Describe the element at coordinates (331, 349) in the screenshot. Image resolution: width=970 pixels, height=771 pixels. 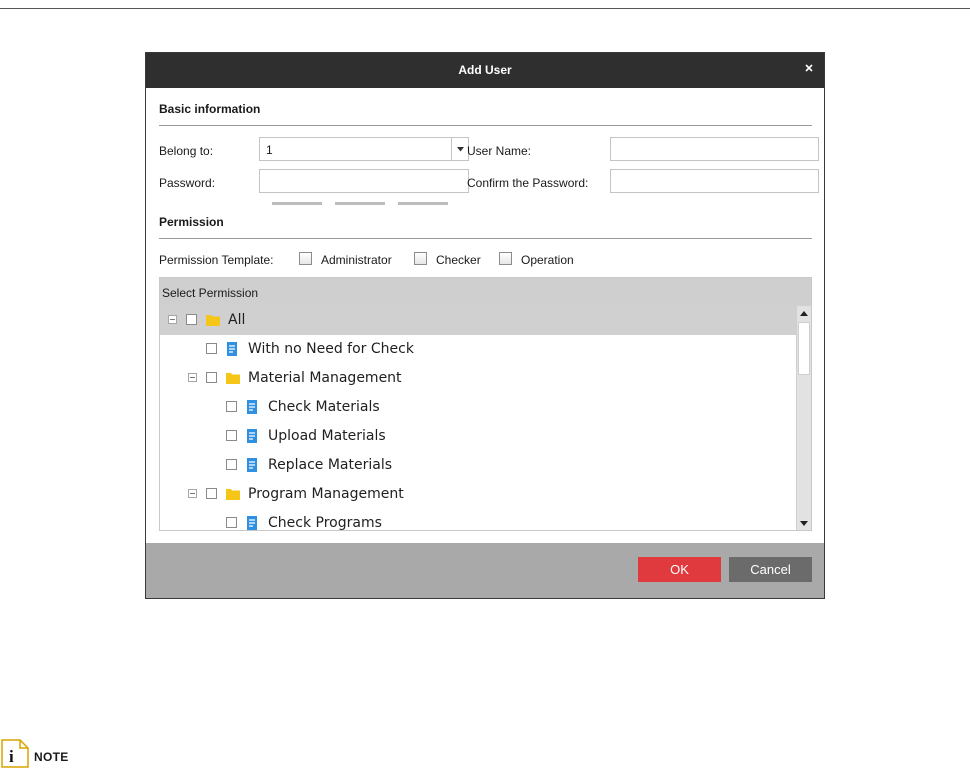
I see `tree-item-label: With no Need for Check` at that location.